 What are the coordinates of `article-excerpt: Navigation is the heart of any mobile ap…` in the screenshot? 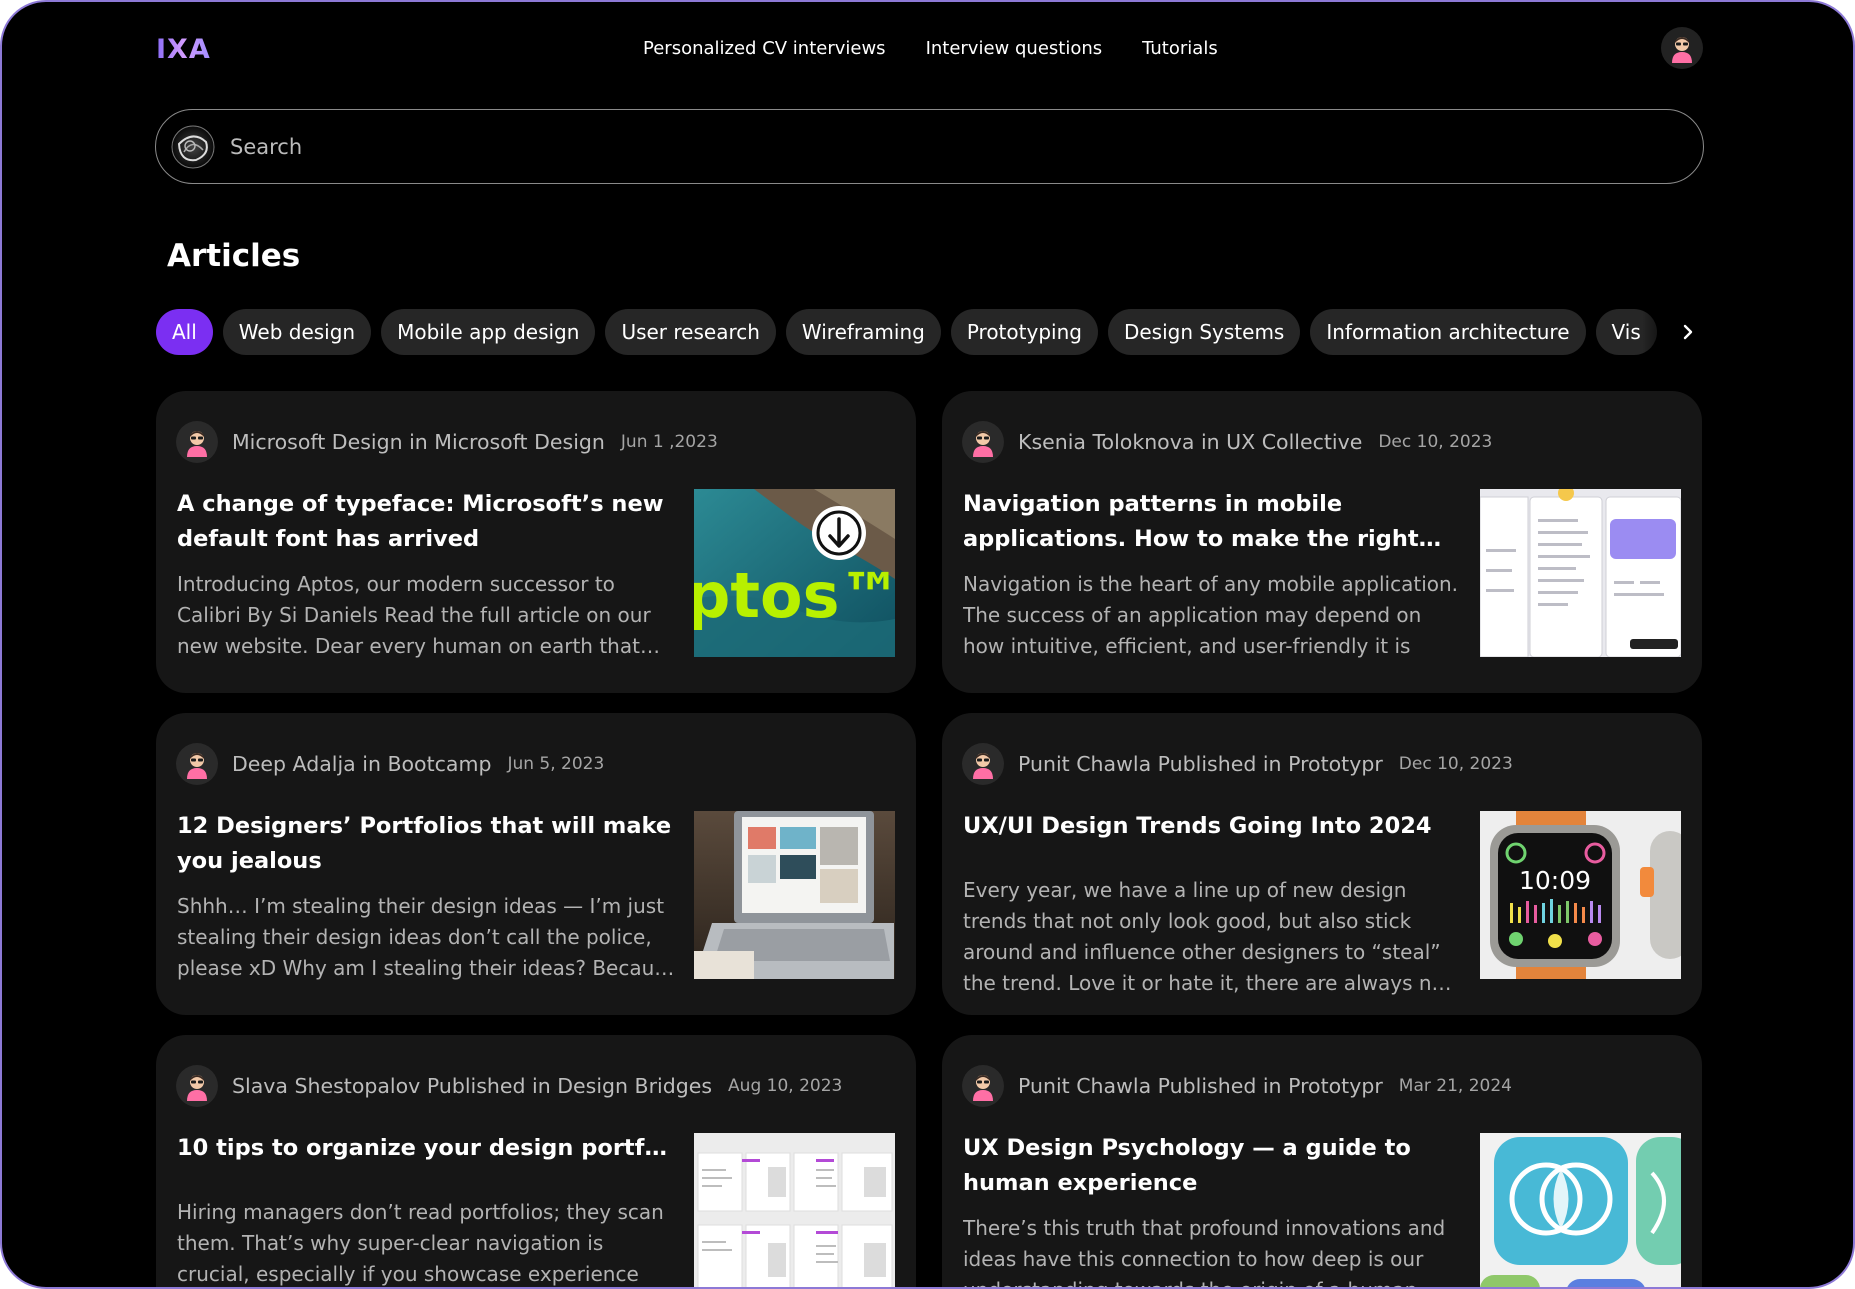 It's located at (1211, 615).